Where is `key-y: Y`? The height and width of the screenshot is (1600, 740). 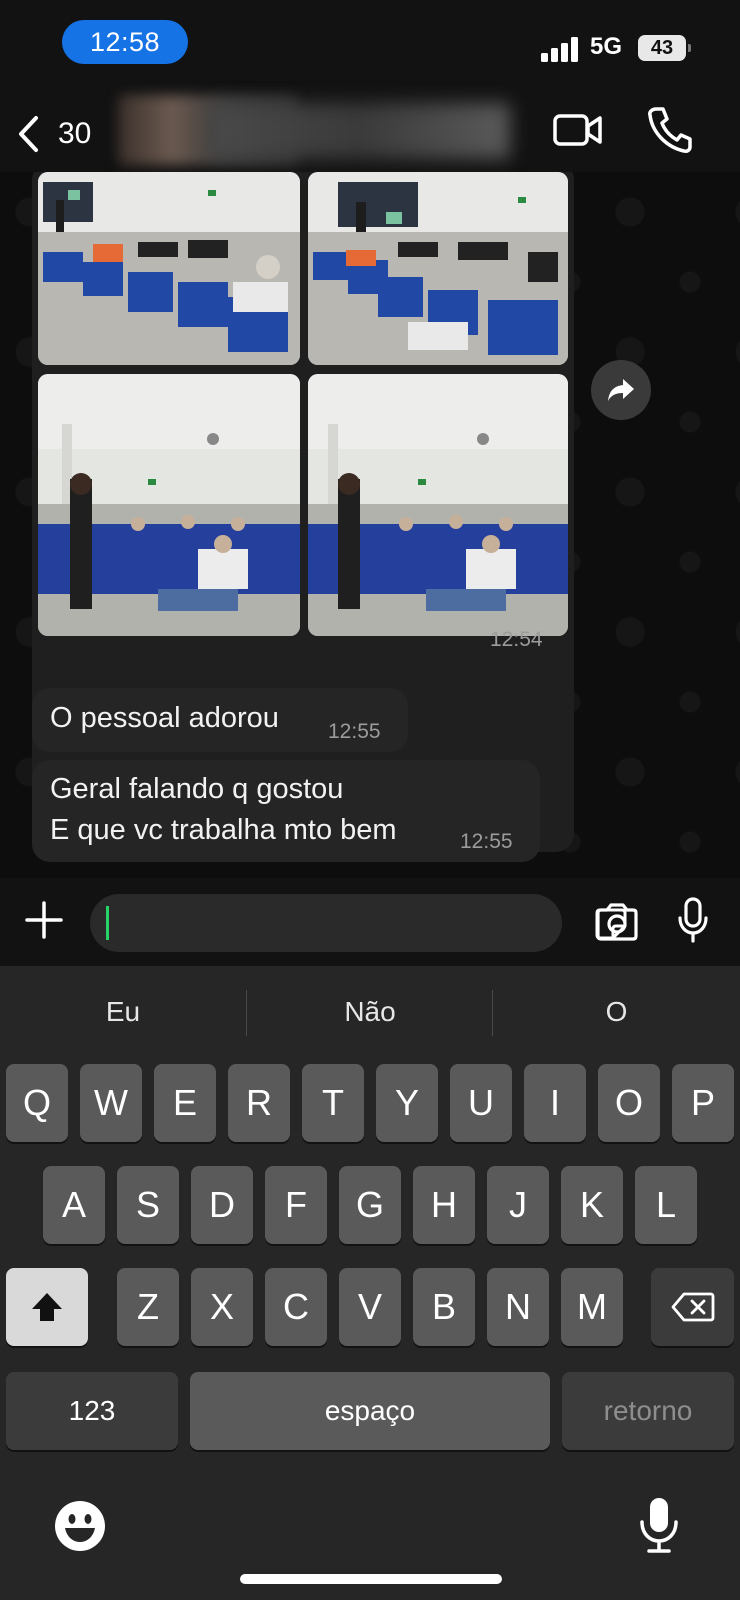 key-y: Y is located at coordinates (407, 1103).